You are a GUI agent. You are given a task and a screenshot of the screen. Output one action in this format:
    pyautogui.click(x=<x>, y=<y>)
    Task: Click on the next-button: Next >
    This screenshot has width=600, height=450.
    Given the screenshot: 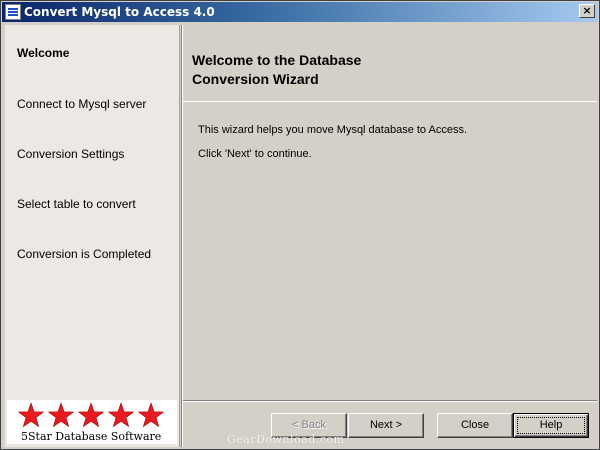 What is the action you would take?
    pyautogui.click(x=386, y=425)
    